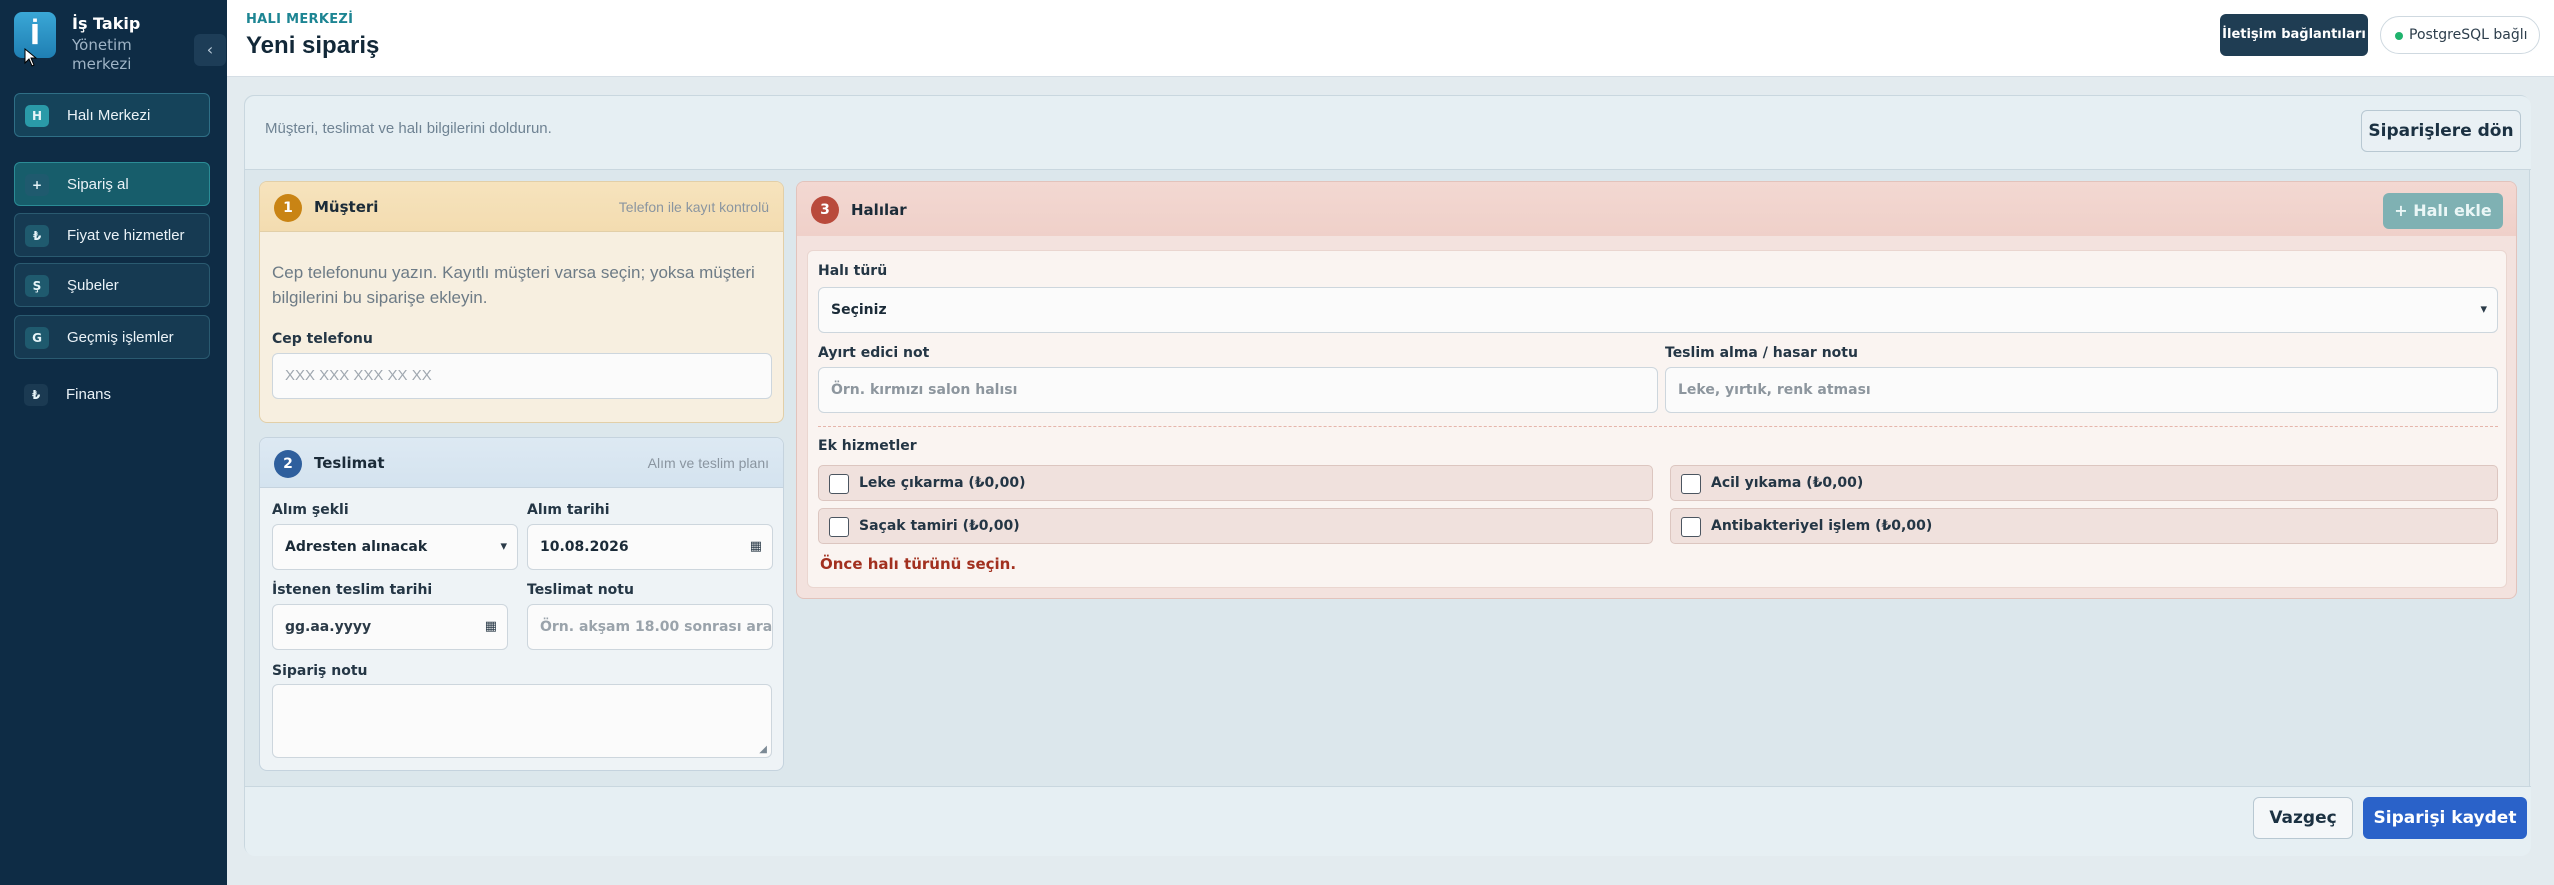  What do you see at coordinates (874, 353) in the screenshot?
I see `distinctive-note-label: Ayırt edici not` at bounding box center [874, 353].